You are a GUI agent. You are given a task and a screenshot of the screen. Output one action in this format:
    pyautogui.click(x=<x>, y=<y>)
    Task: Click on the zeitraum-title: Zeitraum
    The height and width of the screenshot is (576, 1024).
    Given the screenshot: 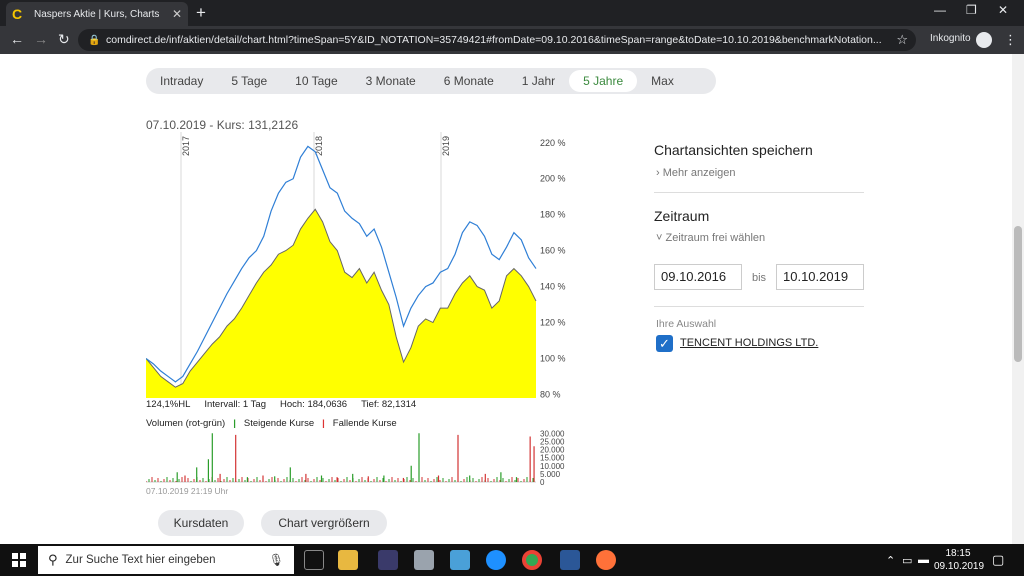 What is the action you would take?
    pyautogui.click(x=682, y=216)
    